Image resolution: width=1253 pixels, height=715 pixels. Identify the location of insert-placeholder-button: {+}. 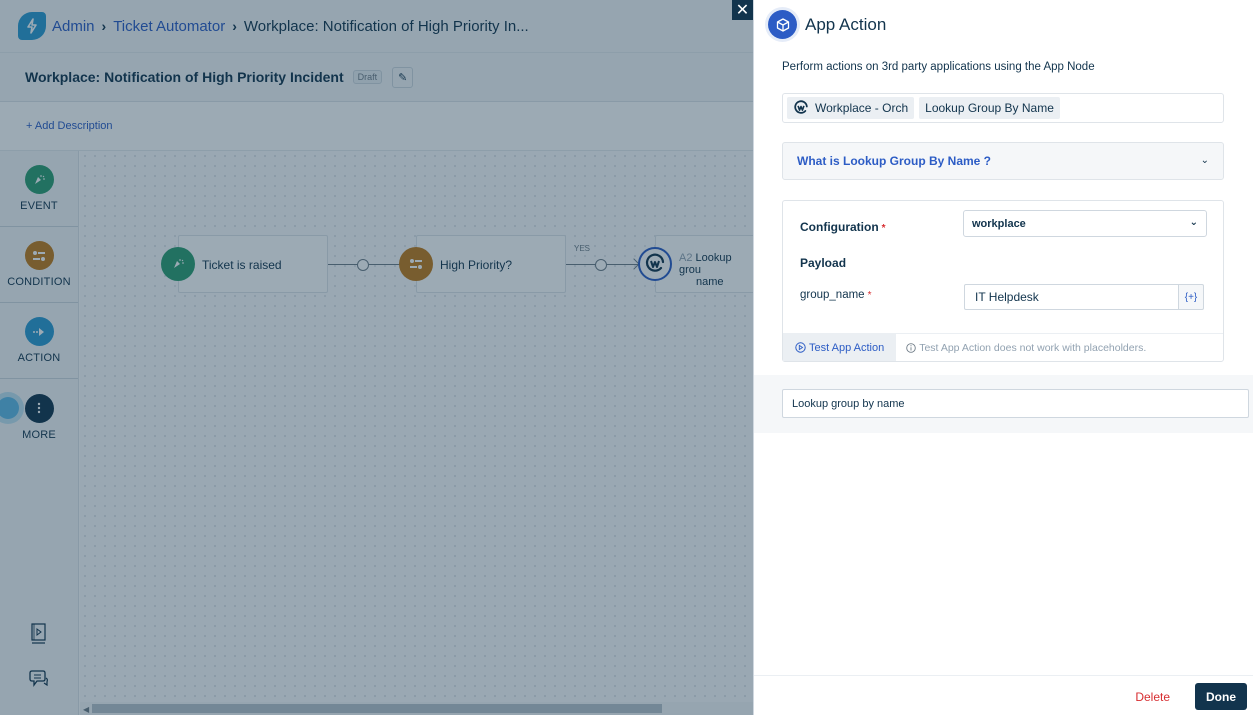
(1191, 297).